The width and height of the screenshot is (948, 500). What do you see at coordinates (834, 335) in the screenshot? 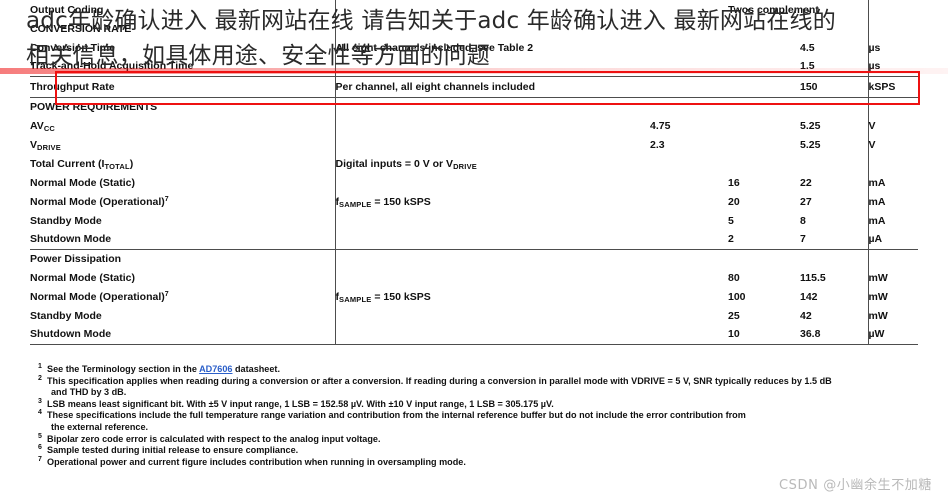
I see `row-max: 36.8` at bounding box center [834, 335].